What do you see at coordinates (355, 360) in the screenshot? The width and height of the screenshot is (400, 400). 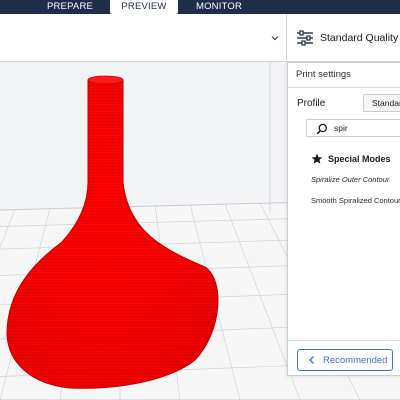 I see `recommended-label: Recommended` at bounding box center [355, 360].